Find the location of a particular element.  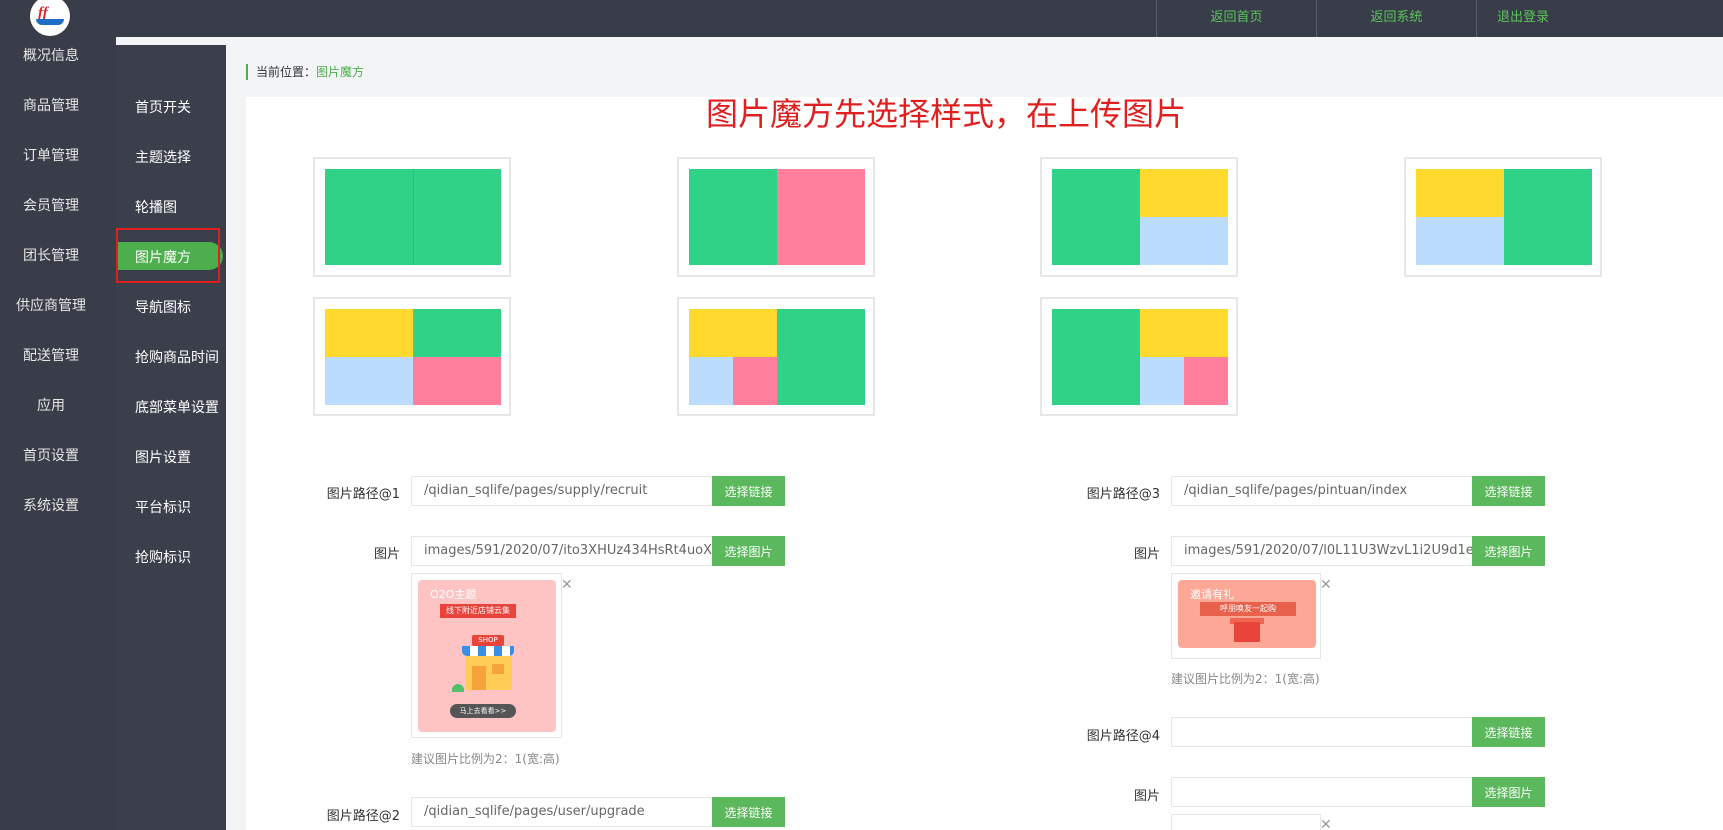

path-label-4: 图片路径@4 is located at coordinates (1123, 736).